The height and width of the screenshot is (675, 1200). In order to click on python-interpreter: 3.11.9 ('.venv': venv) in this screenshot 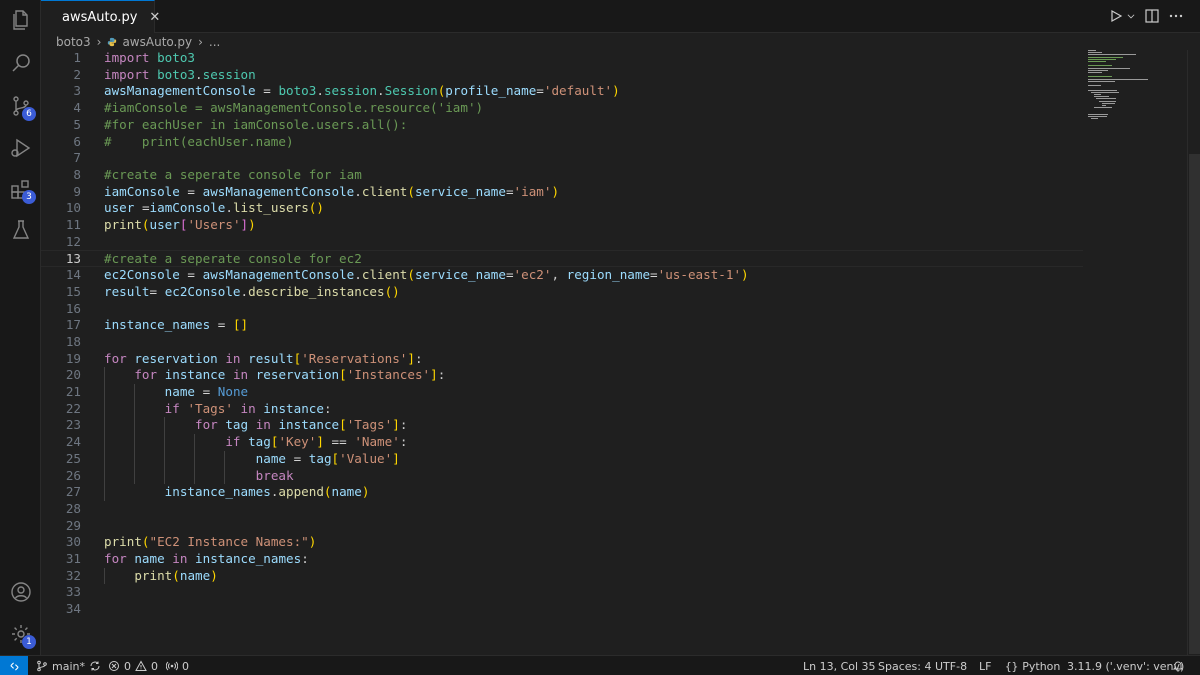, I will do `click(1125, 665)`.